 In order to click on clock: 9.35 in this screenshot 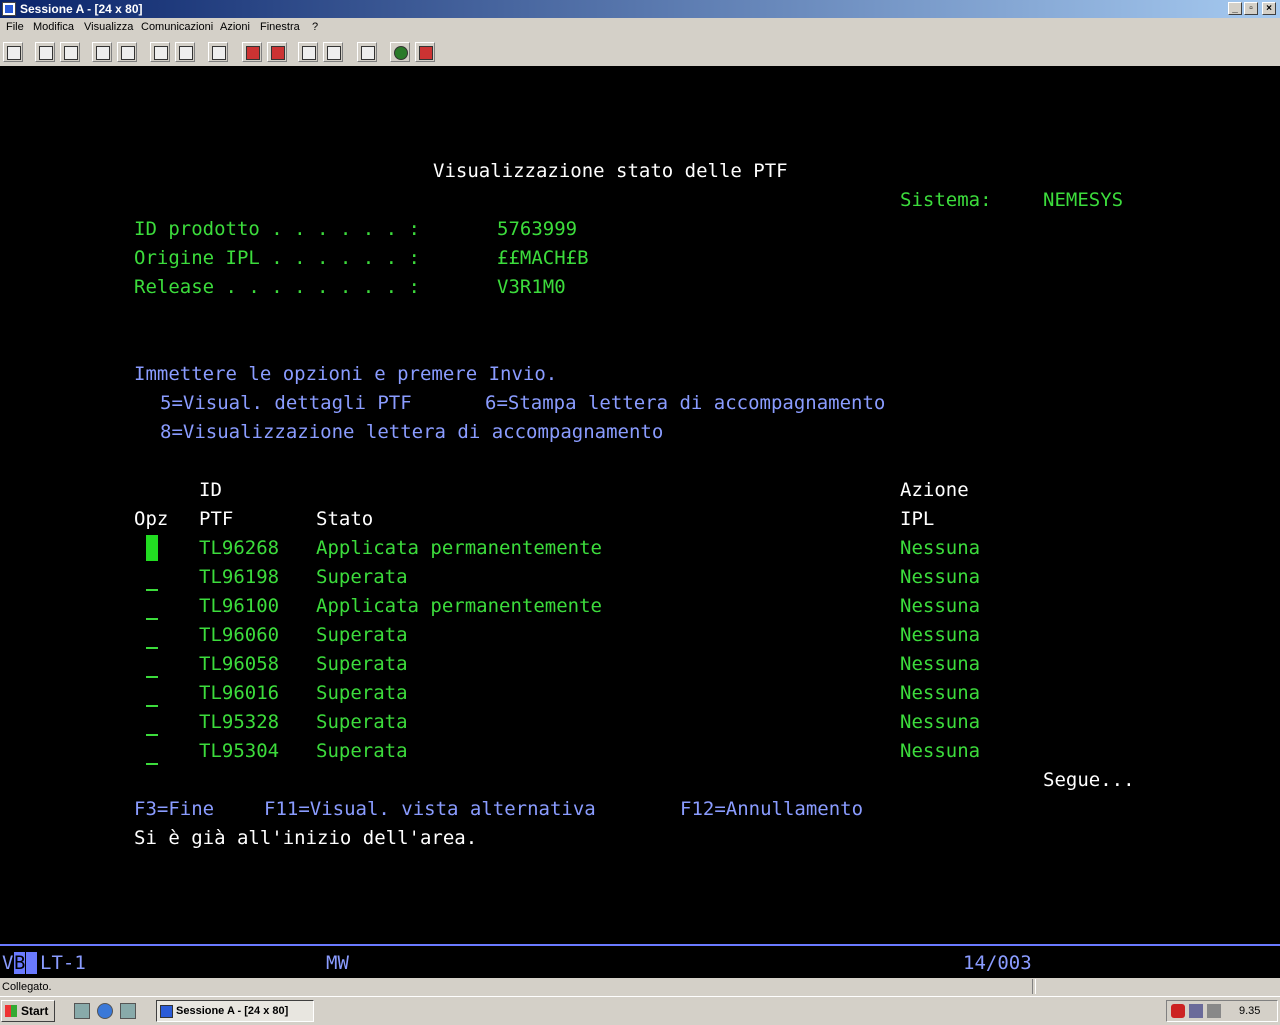, I will do `click(1250, 1011)`.